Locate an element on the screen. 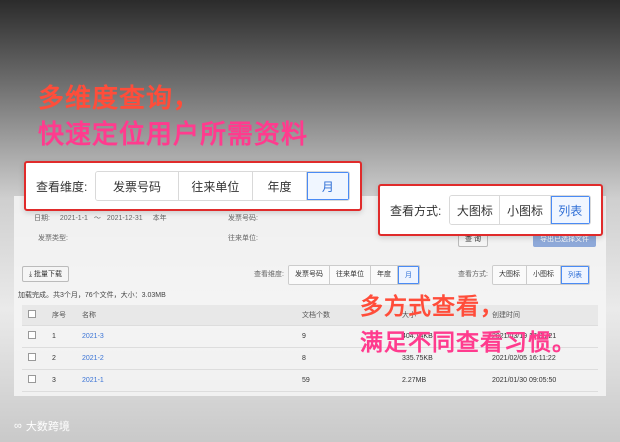 The height and width of the screenshot is (442, 620). dimension-callout: 查看维度: 发票号码 往来单位 年度 月 is located at coordinates (193, 186).